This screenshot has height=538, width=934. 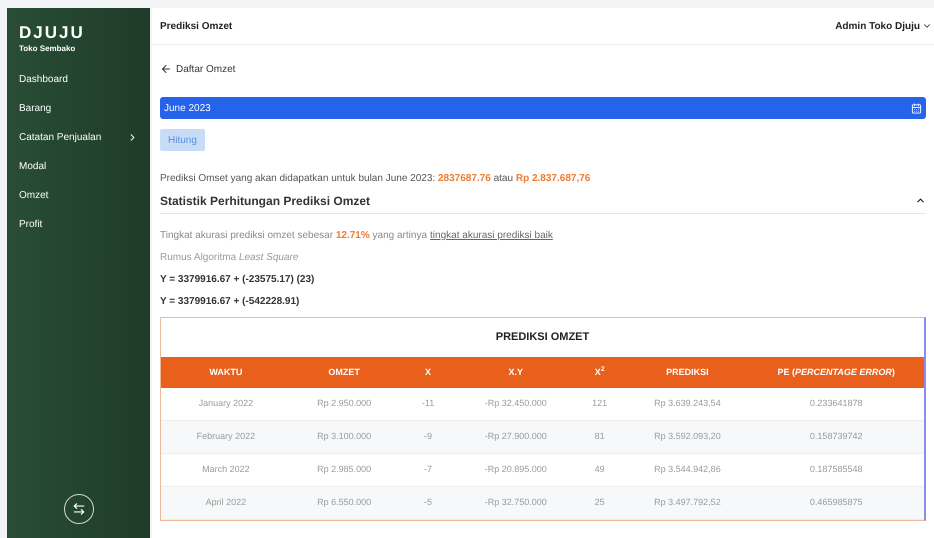 What do you see at coordinates (428, 372) in the screenshot?
I see `column-header: X` at bounding box center [428, 372].